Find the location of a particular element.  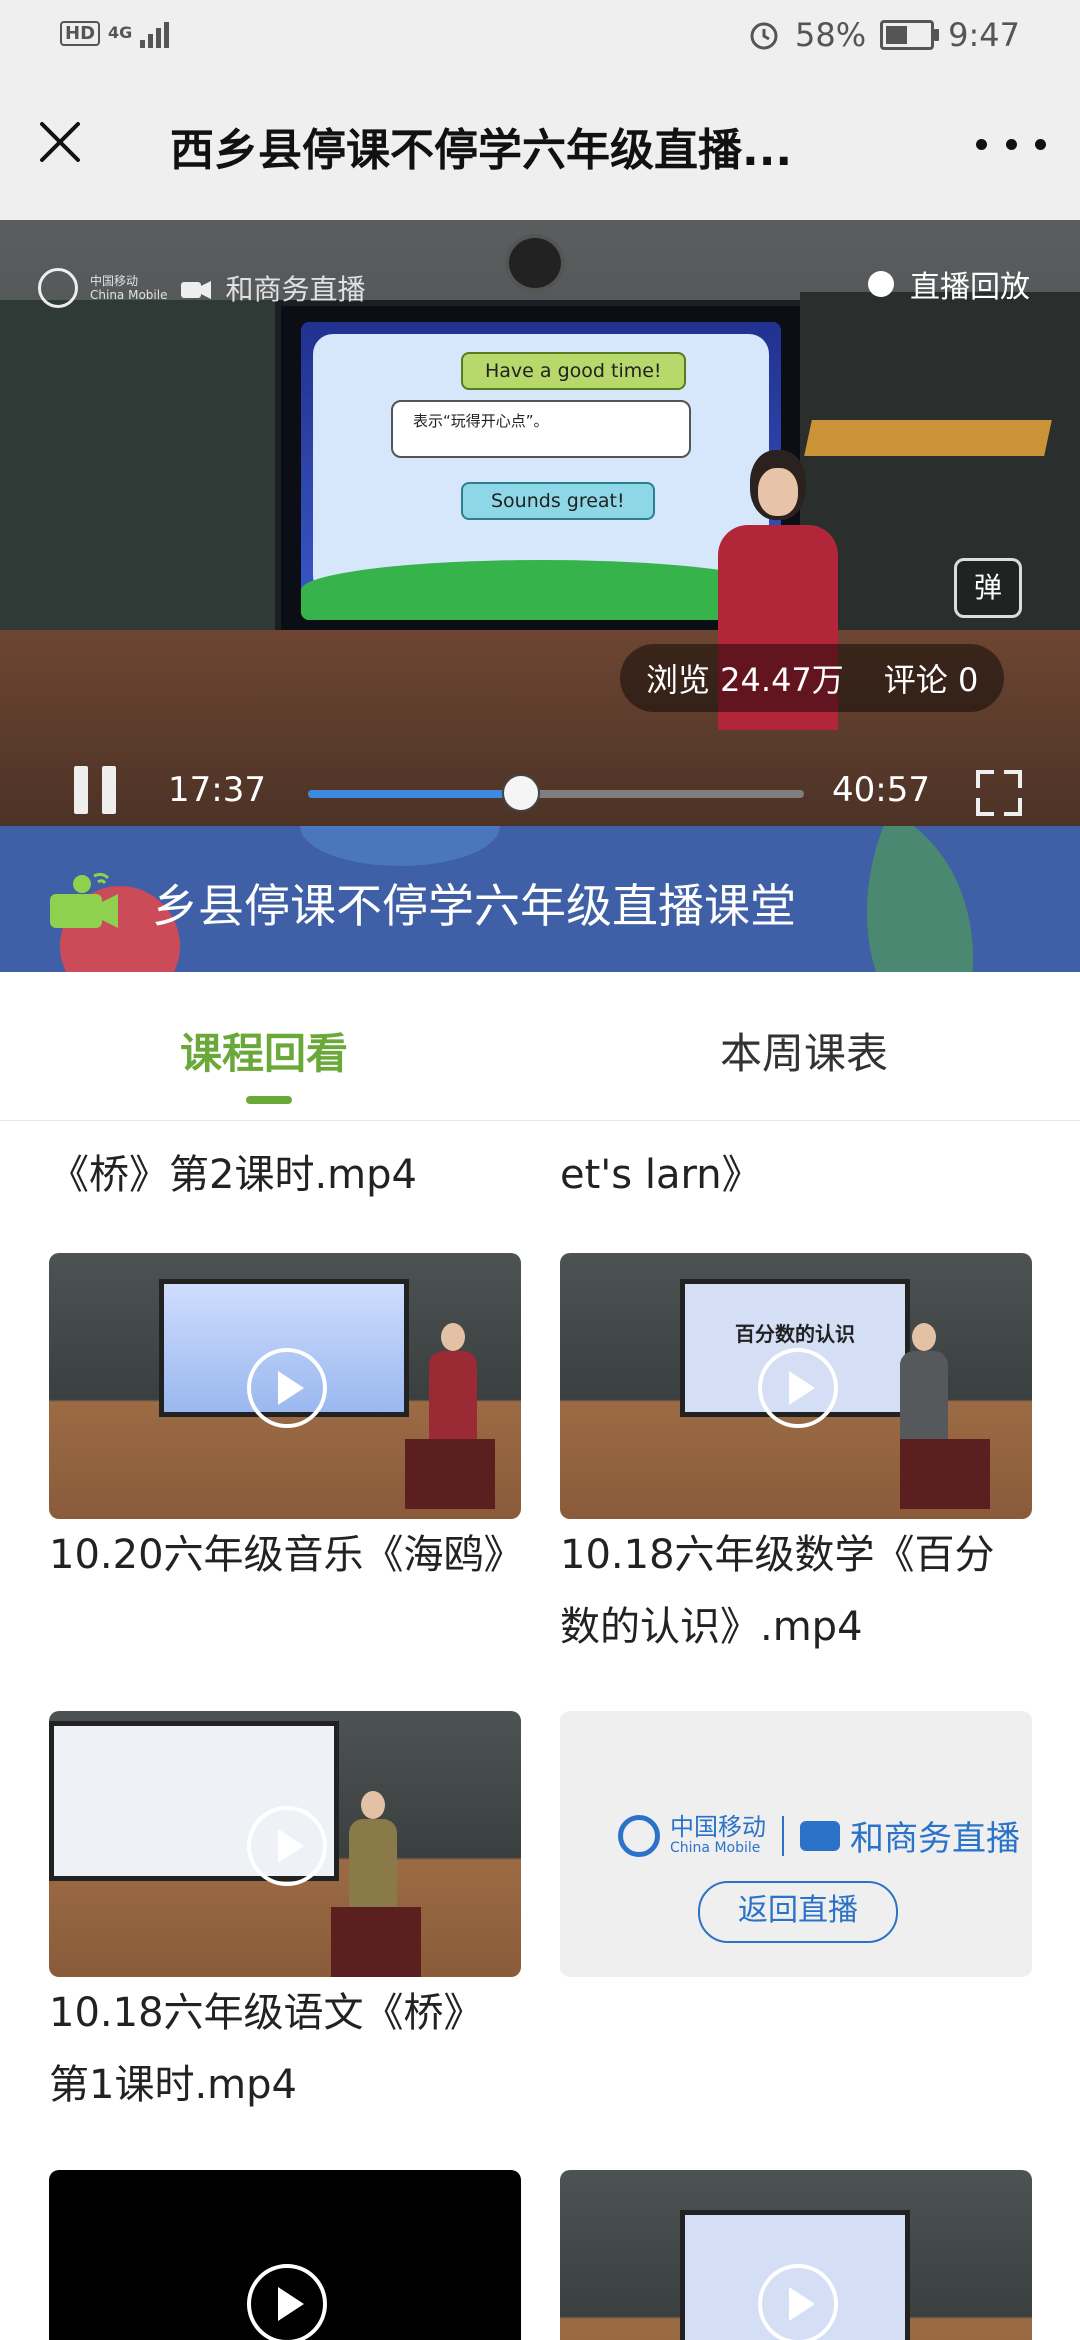

screen-text: 百分数的认识 is located at coordinates (795, 1334).